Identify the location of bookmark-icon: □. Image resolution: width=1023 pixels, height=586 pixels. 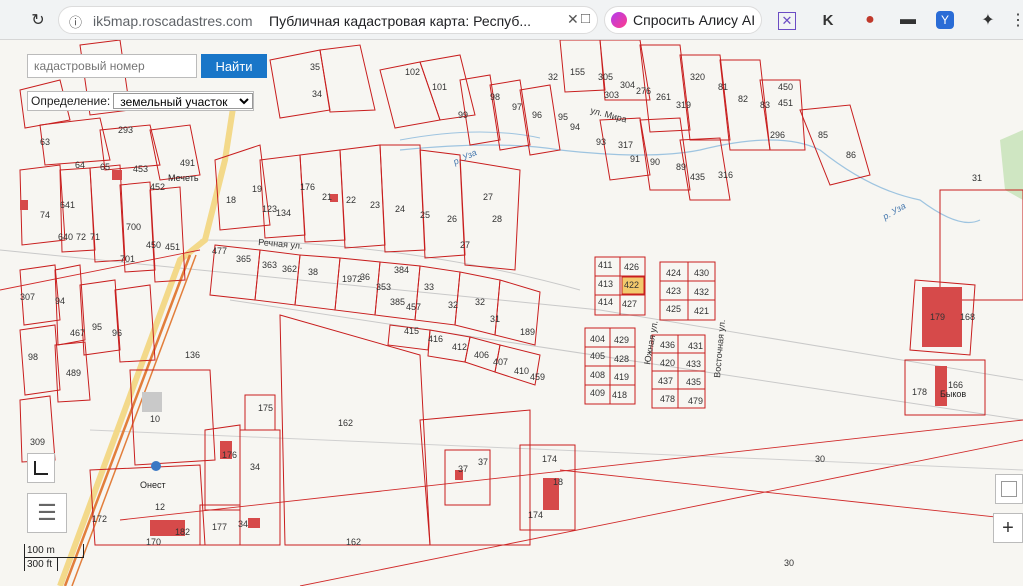
(585, 18).